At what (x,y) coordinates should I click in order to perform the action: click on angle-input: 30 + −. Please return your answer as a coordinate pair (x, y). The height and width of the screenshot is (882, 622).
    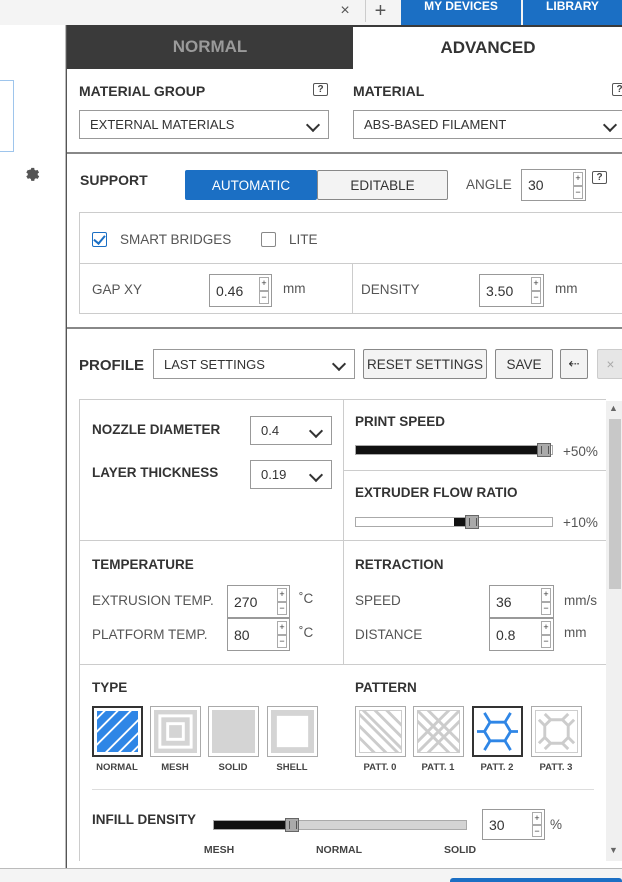
    Looking at the image, I should click on (553, 185).